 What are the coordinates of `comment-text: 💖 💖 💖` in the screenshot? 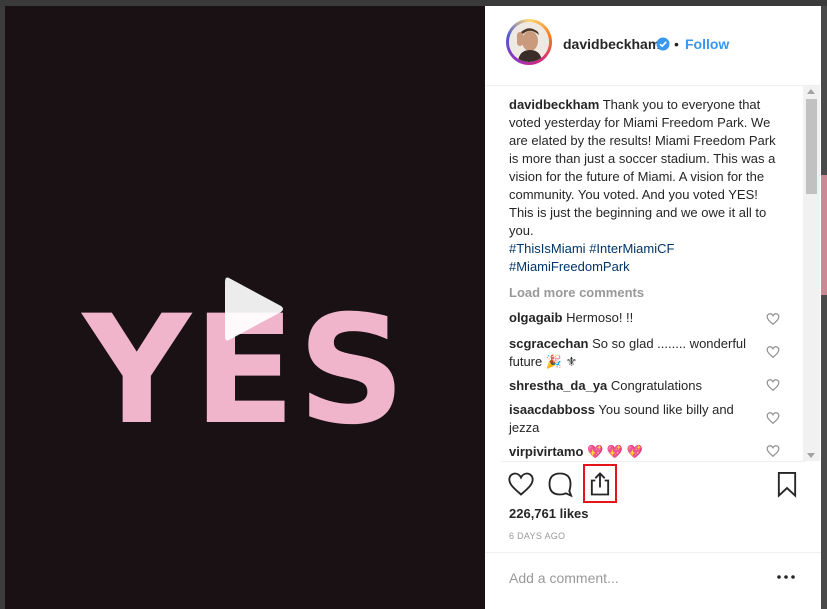 It's located at (615, 451).